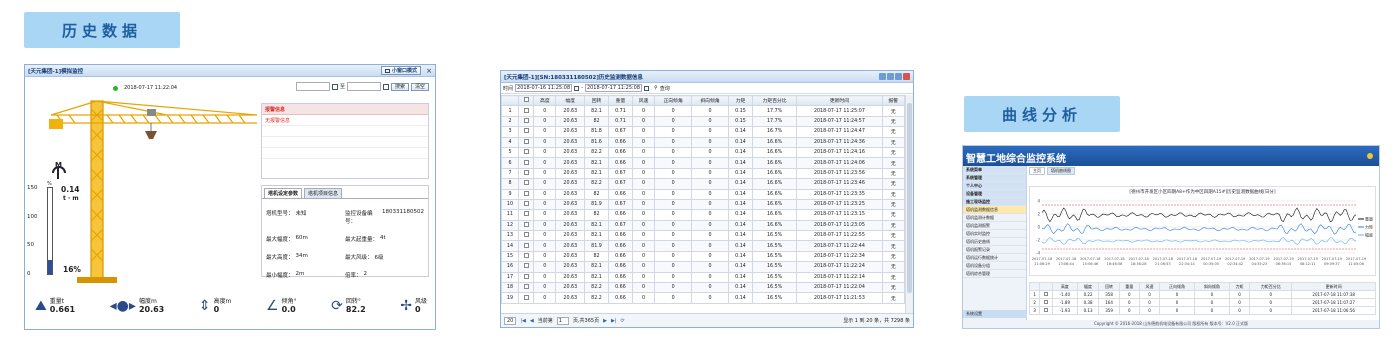  Describe the element at coordinates (994, 234) in the screenshot. I see `sidebar-item: 塔机实时监控` at that location.